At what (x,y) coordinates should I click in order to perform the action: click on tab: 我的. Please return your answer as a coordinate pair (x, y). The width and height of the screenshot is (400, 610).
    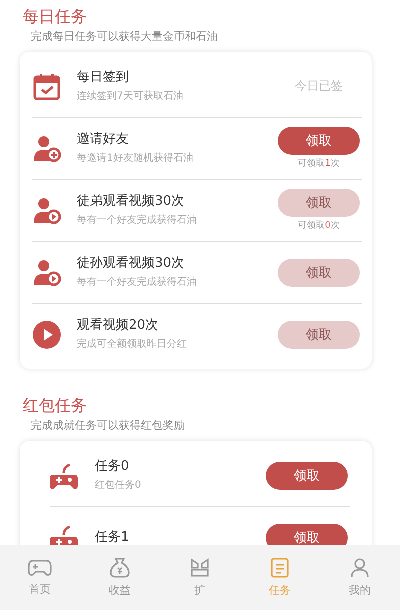
    Looking at the image, I should click on (360, 577).